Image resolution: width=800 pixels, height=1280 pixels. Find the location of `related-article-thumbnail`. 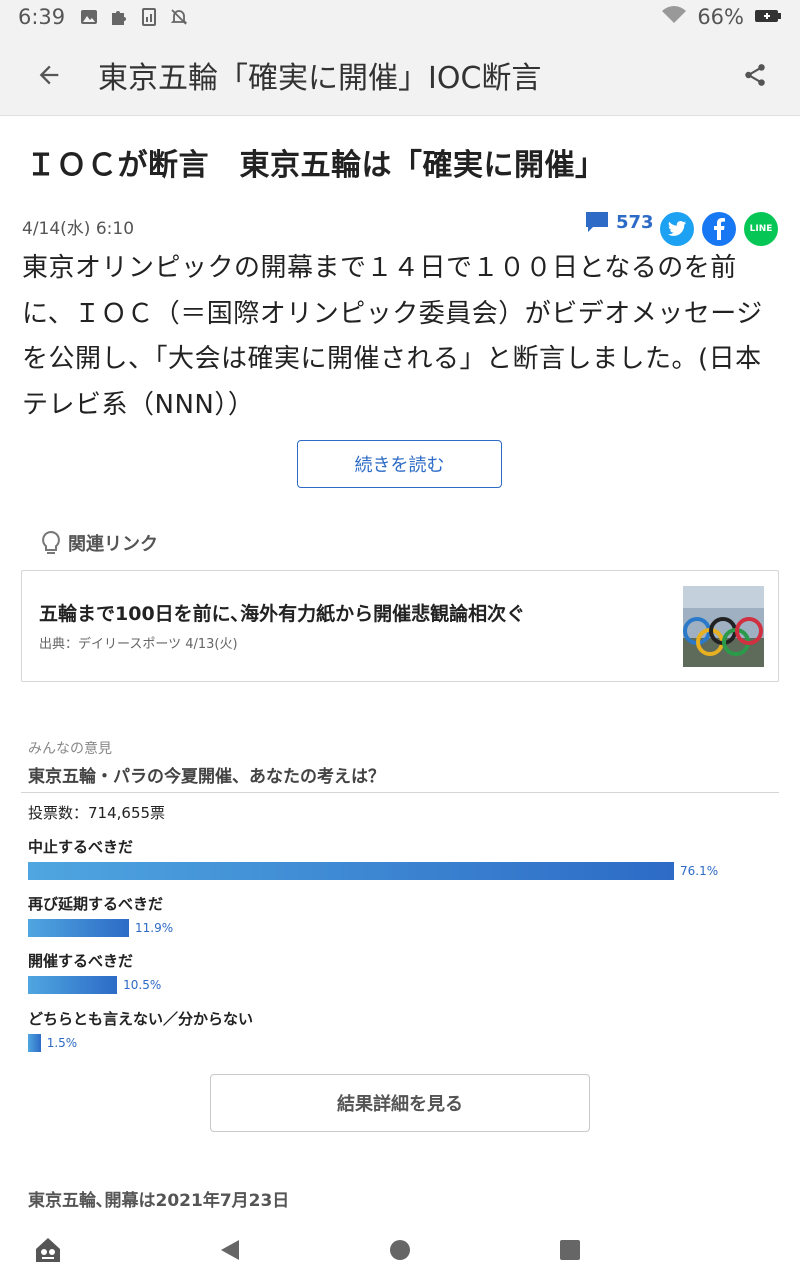

related-article-thumbnail is located at coordinates (723, 626).